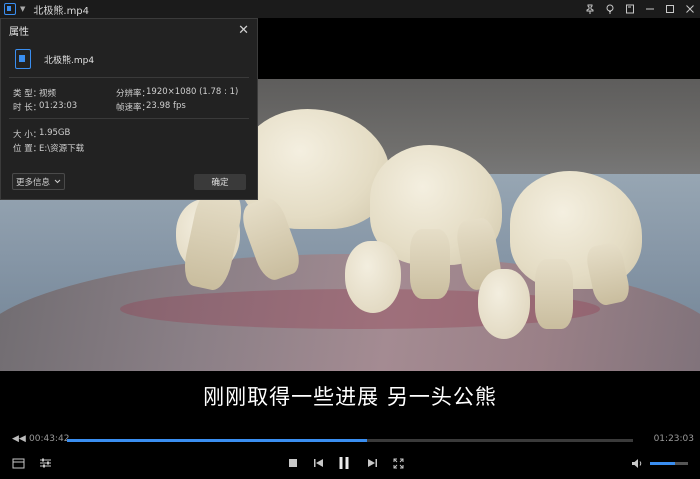  I want to click on dialog-title: 属性, so click(19, 32).